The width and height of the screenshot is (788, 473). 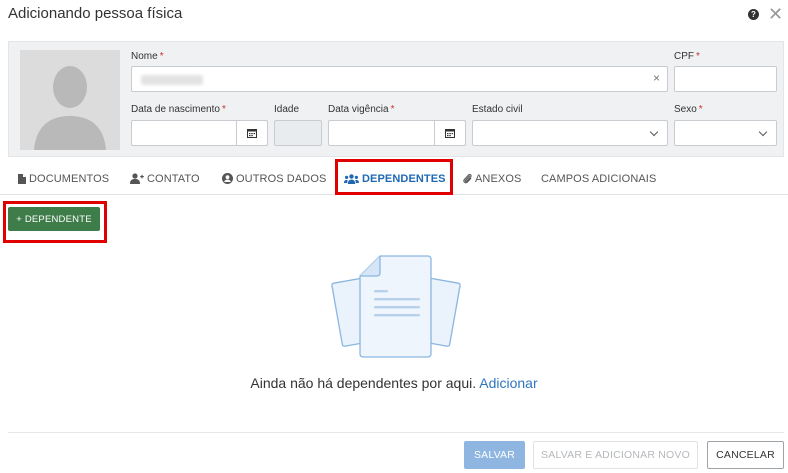 What do you see at coordinates (199, 133) in the screenshot?
I see `birth-date-input` at bounding box center [199, 133].